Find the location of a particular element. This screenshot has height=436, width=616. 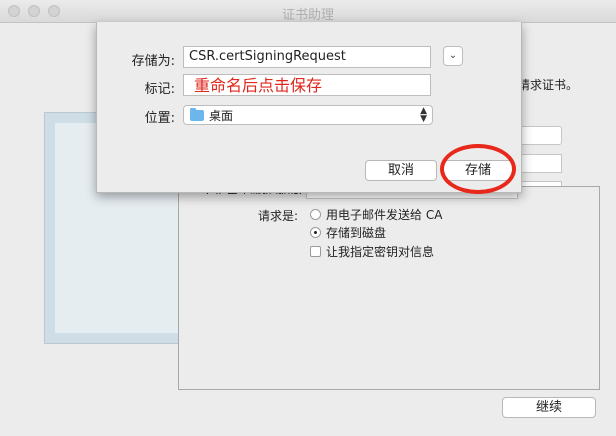

expand-dialog-button: ⌄ is located at coordinates (453, 56).